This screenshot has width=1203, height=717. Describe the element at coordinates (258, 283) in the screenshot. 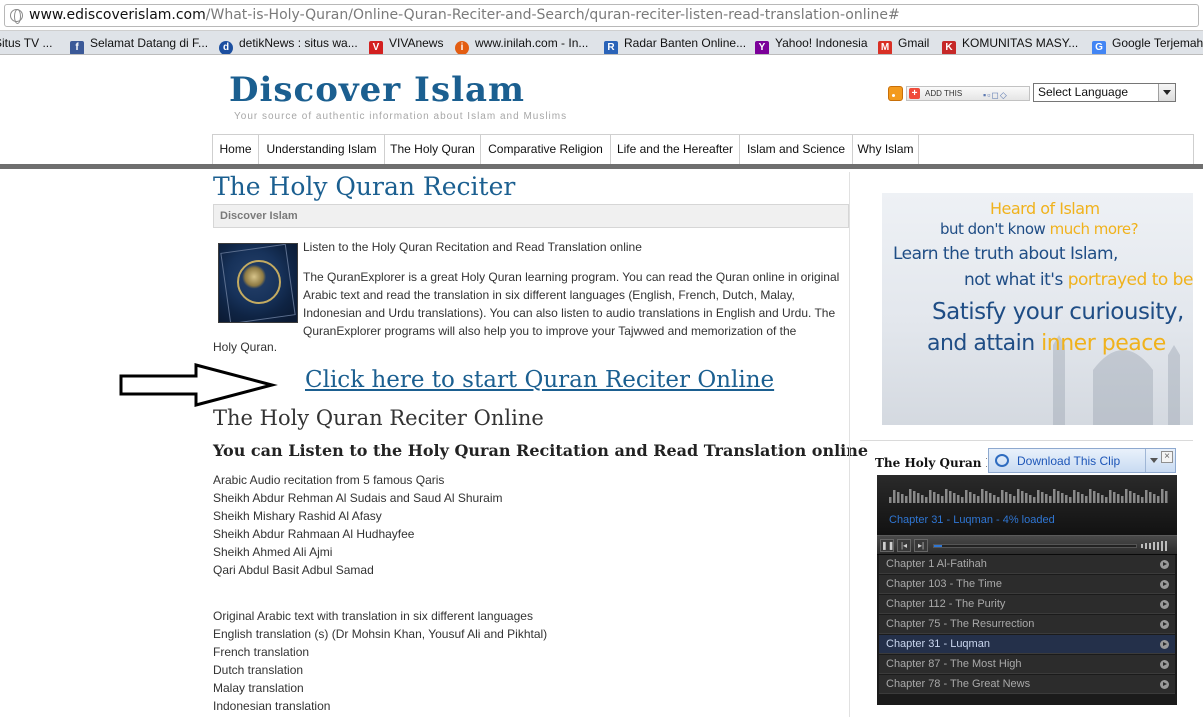

I see `quran-cover-image` at that location.